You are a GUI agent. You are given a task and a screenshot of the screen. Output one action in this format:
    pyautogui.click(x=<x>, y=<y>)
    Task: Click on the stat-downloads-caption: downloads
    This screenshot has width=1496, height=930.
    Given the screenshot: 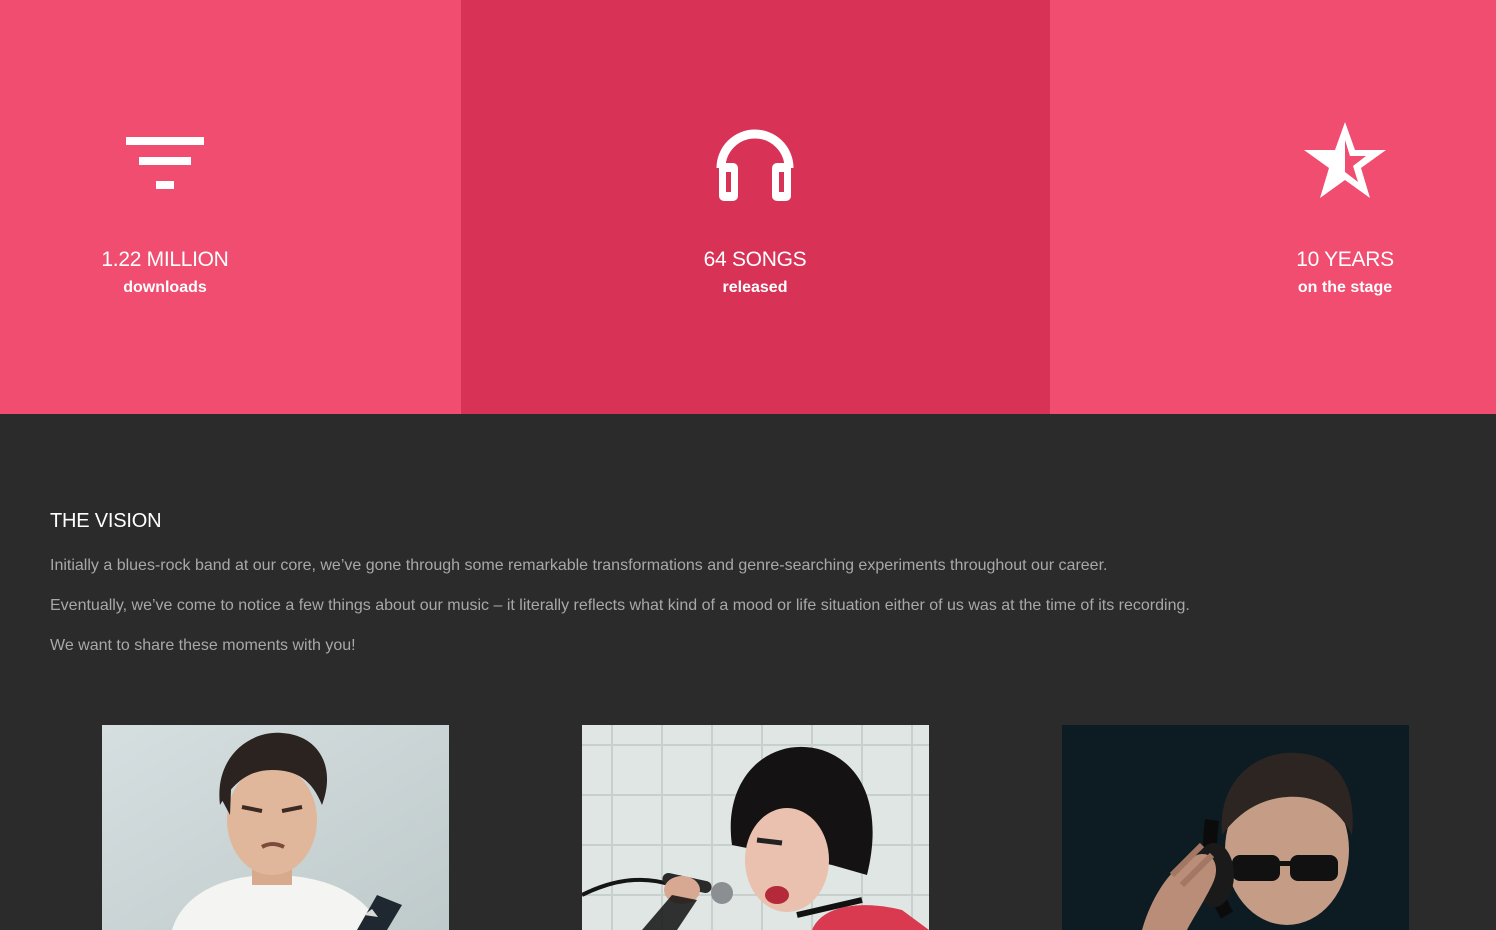 What is the action you would take?
    pyautogui.click(x=165, y=287)
    